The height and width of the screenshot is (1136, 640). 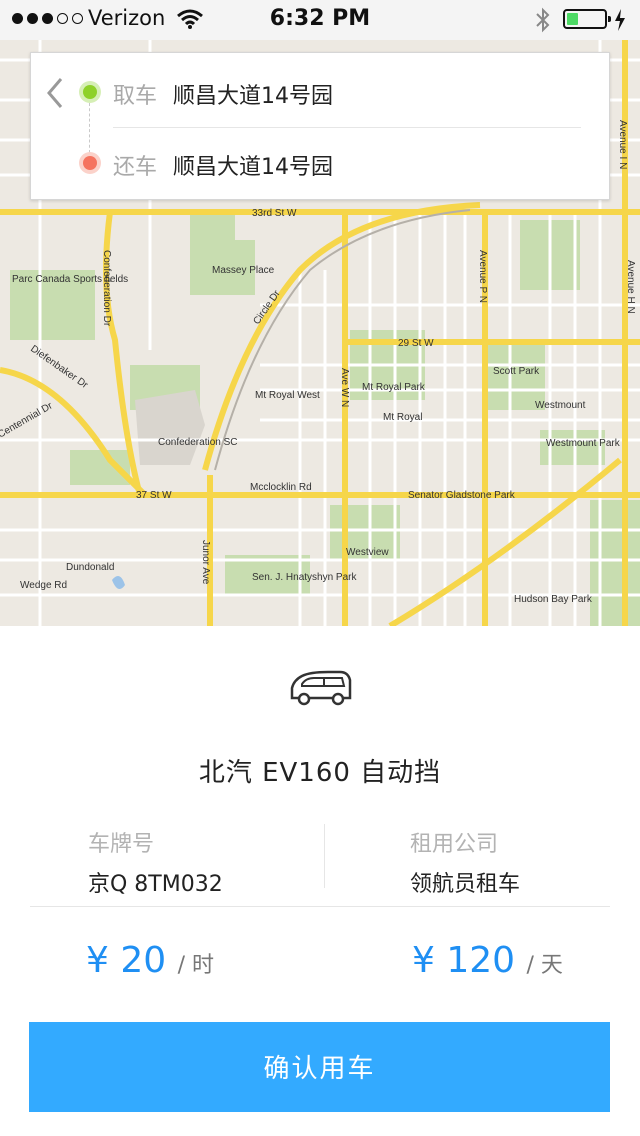 What do you see at coordinates (27, 420) in the screenshot?
I see `map-label: Centennial Dr` at bounding box center [27, 420].